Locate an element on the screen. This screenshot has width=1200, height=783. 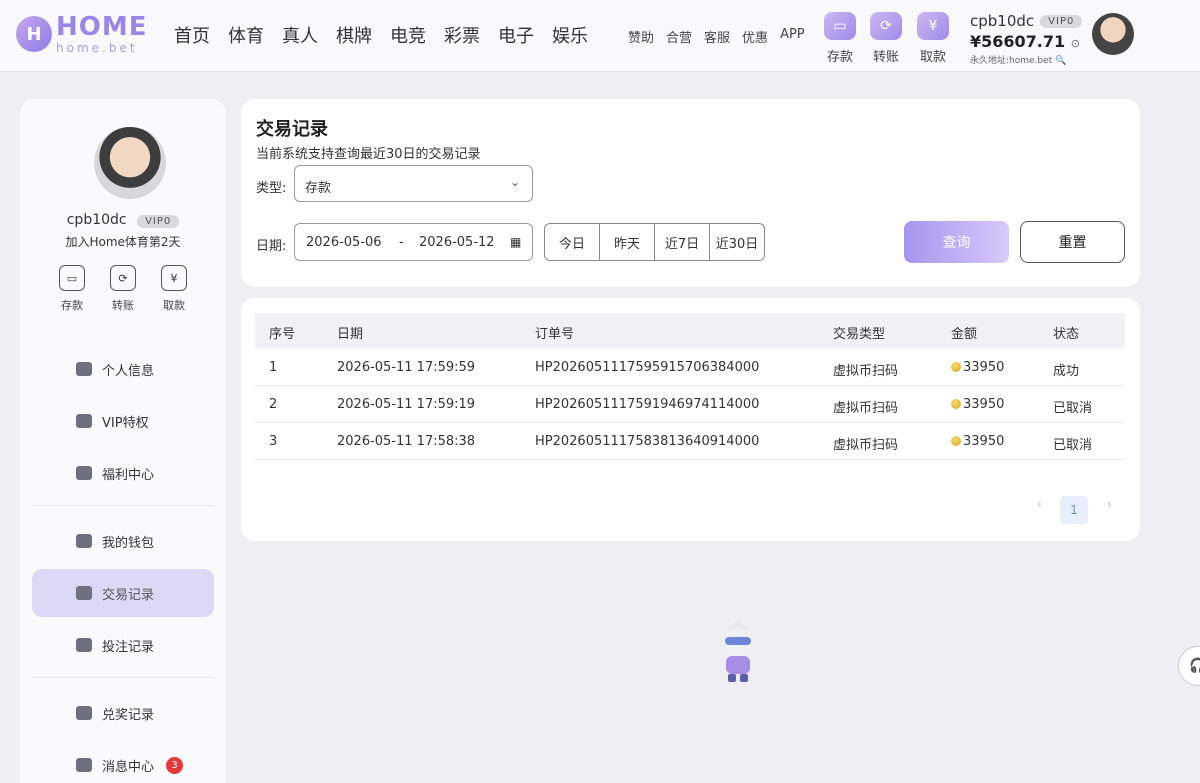
calendar-icon: ▦ is located at coordinates (515, 242).